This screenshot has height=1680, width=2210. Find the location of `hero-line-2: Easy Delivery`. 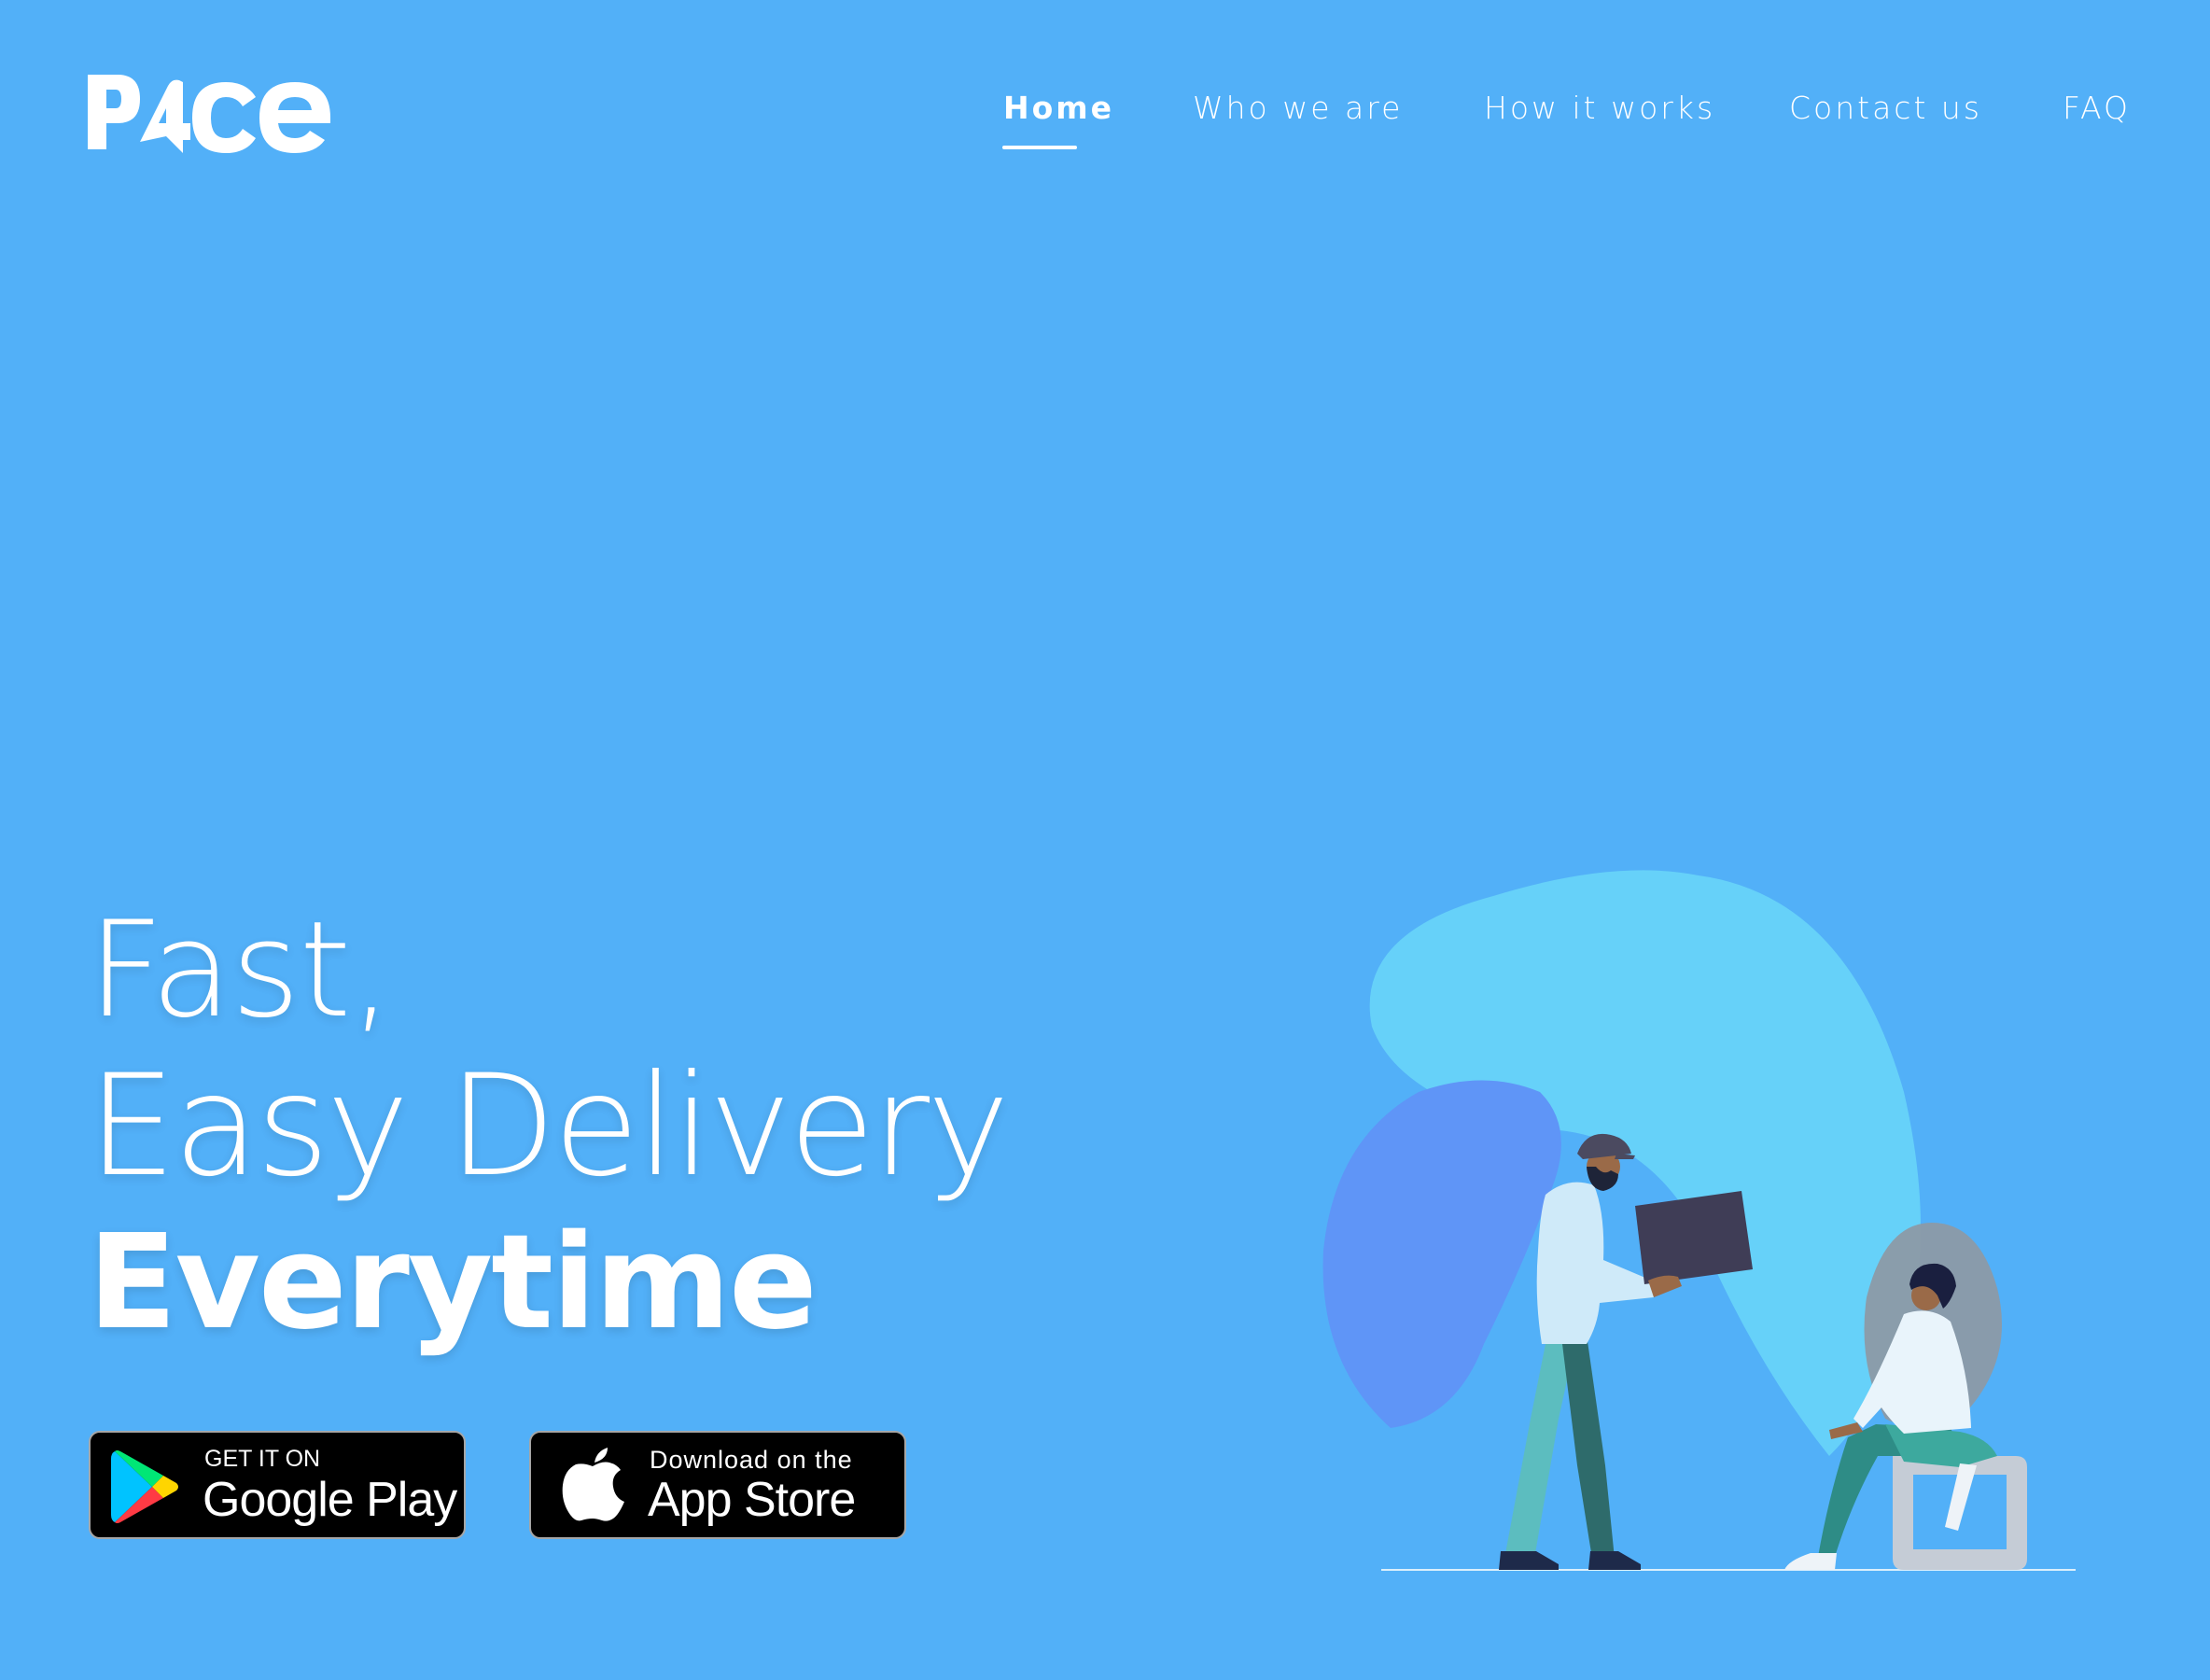

hero-line-2: Easy Delivery is located at coordinates (549, 1126).